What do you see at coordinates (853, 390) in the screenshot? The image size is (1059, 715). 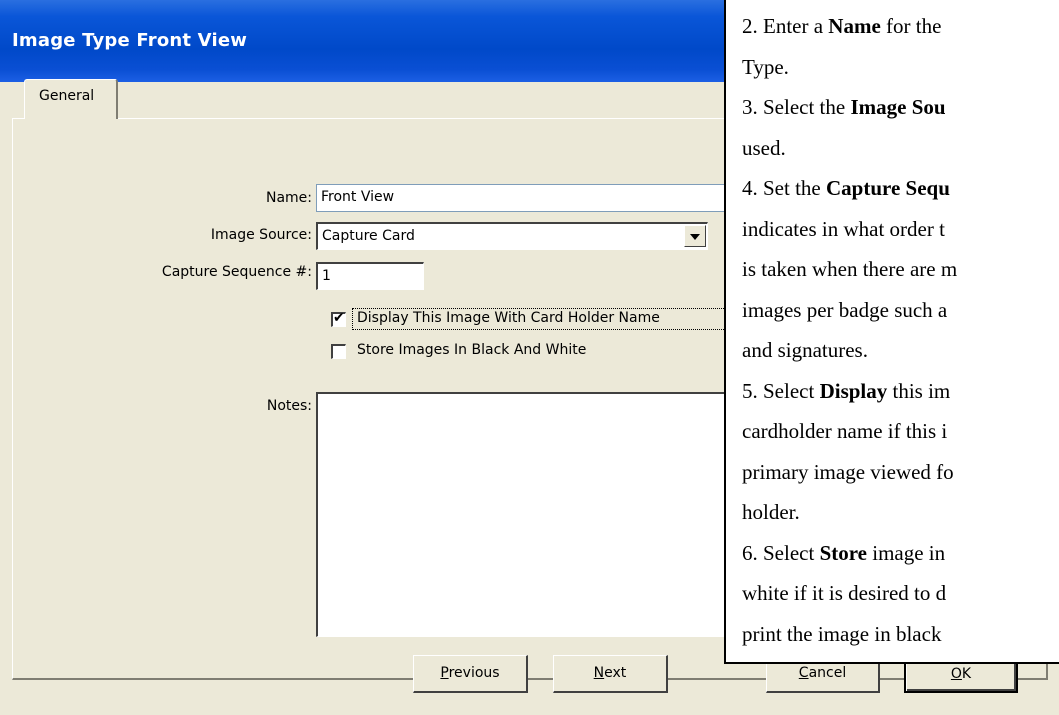 I see `instruction-bold: Display` at bounding box center [853, 390].